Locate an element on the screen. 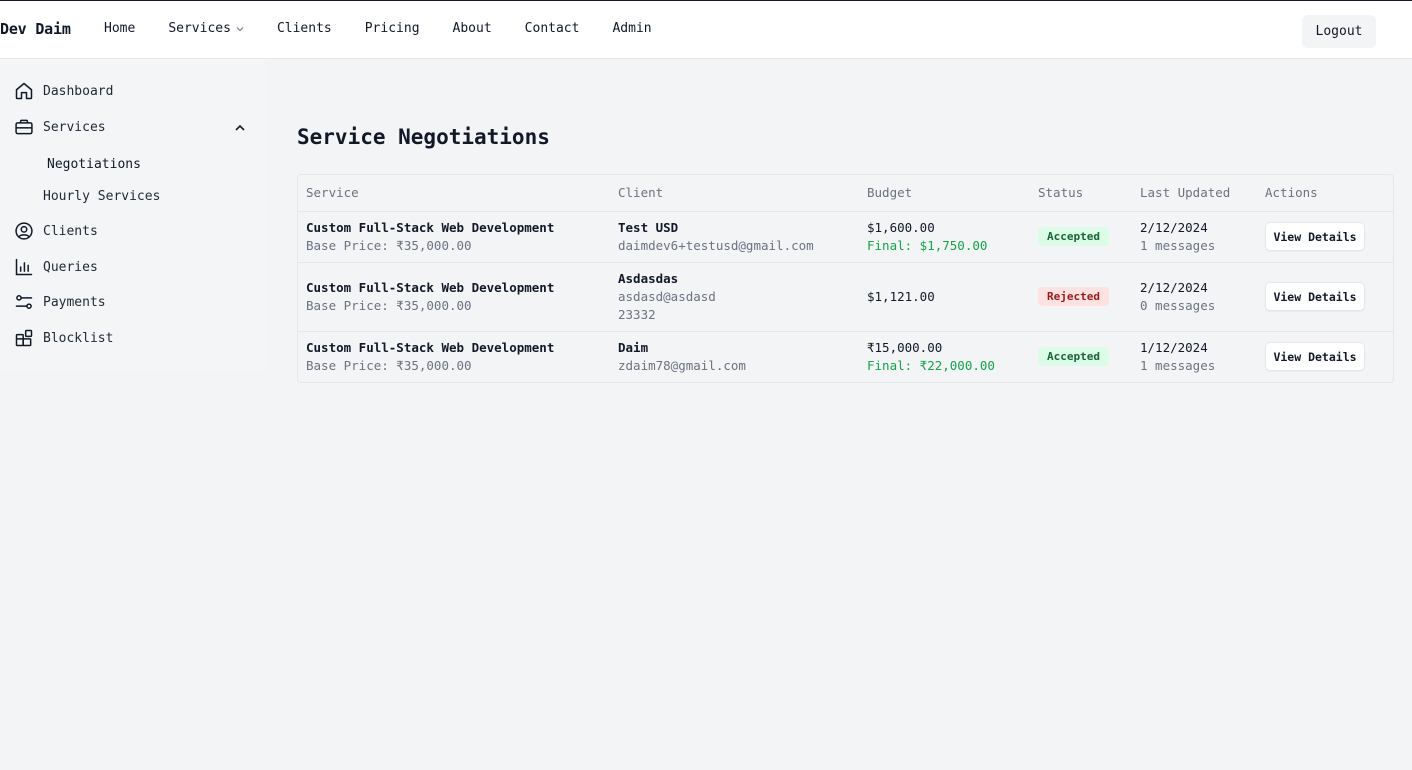 This screenshot has height=770, width=1412. sidebar-item-label: Clients is located at coordinates (70, 231).